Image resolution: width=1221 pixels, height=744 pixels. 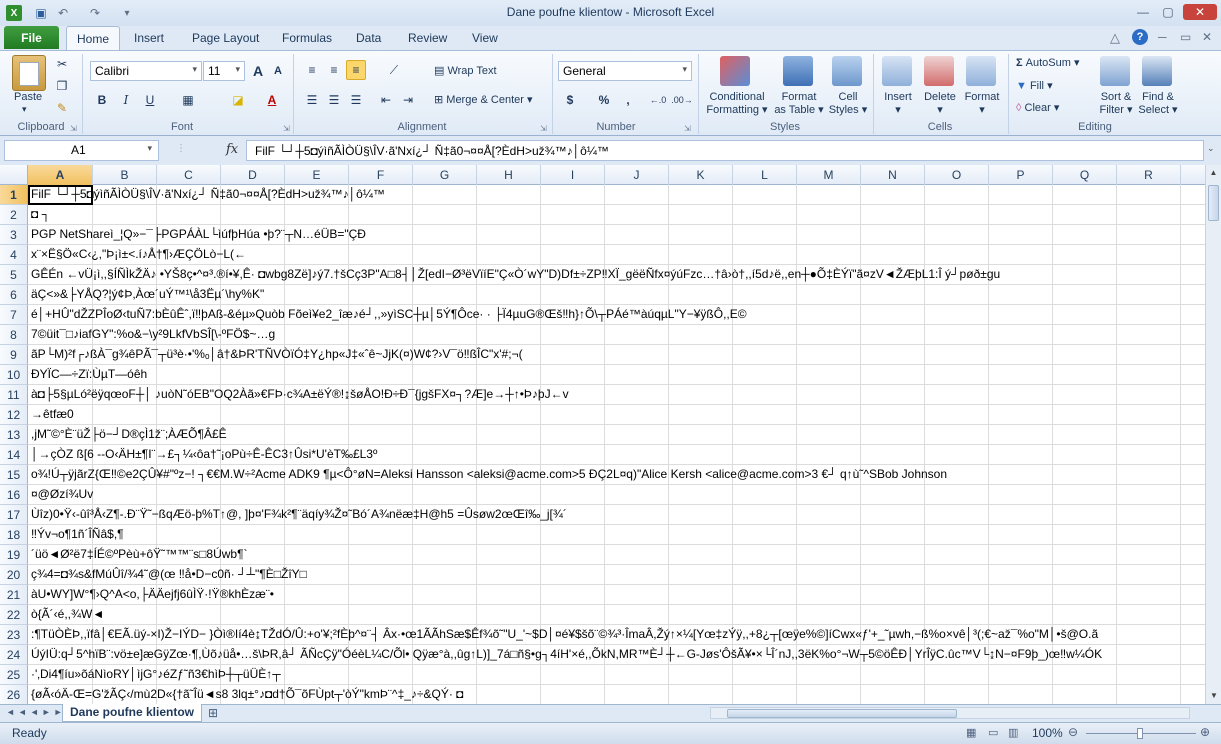 I want to click on currency-button: $, so click(x=570, y=100).